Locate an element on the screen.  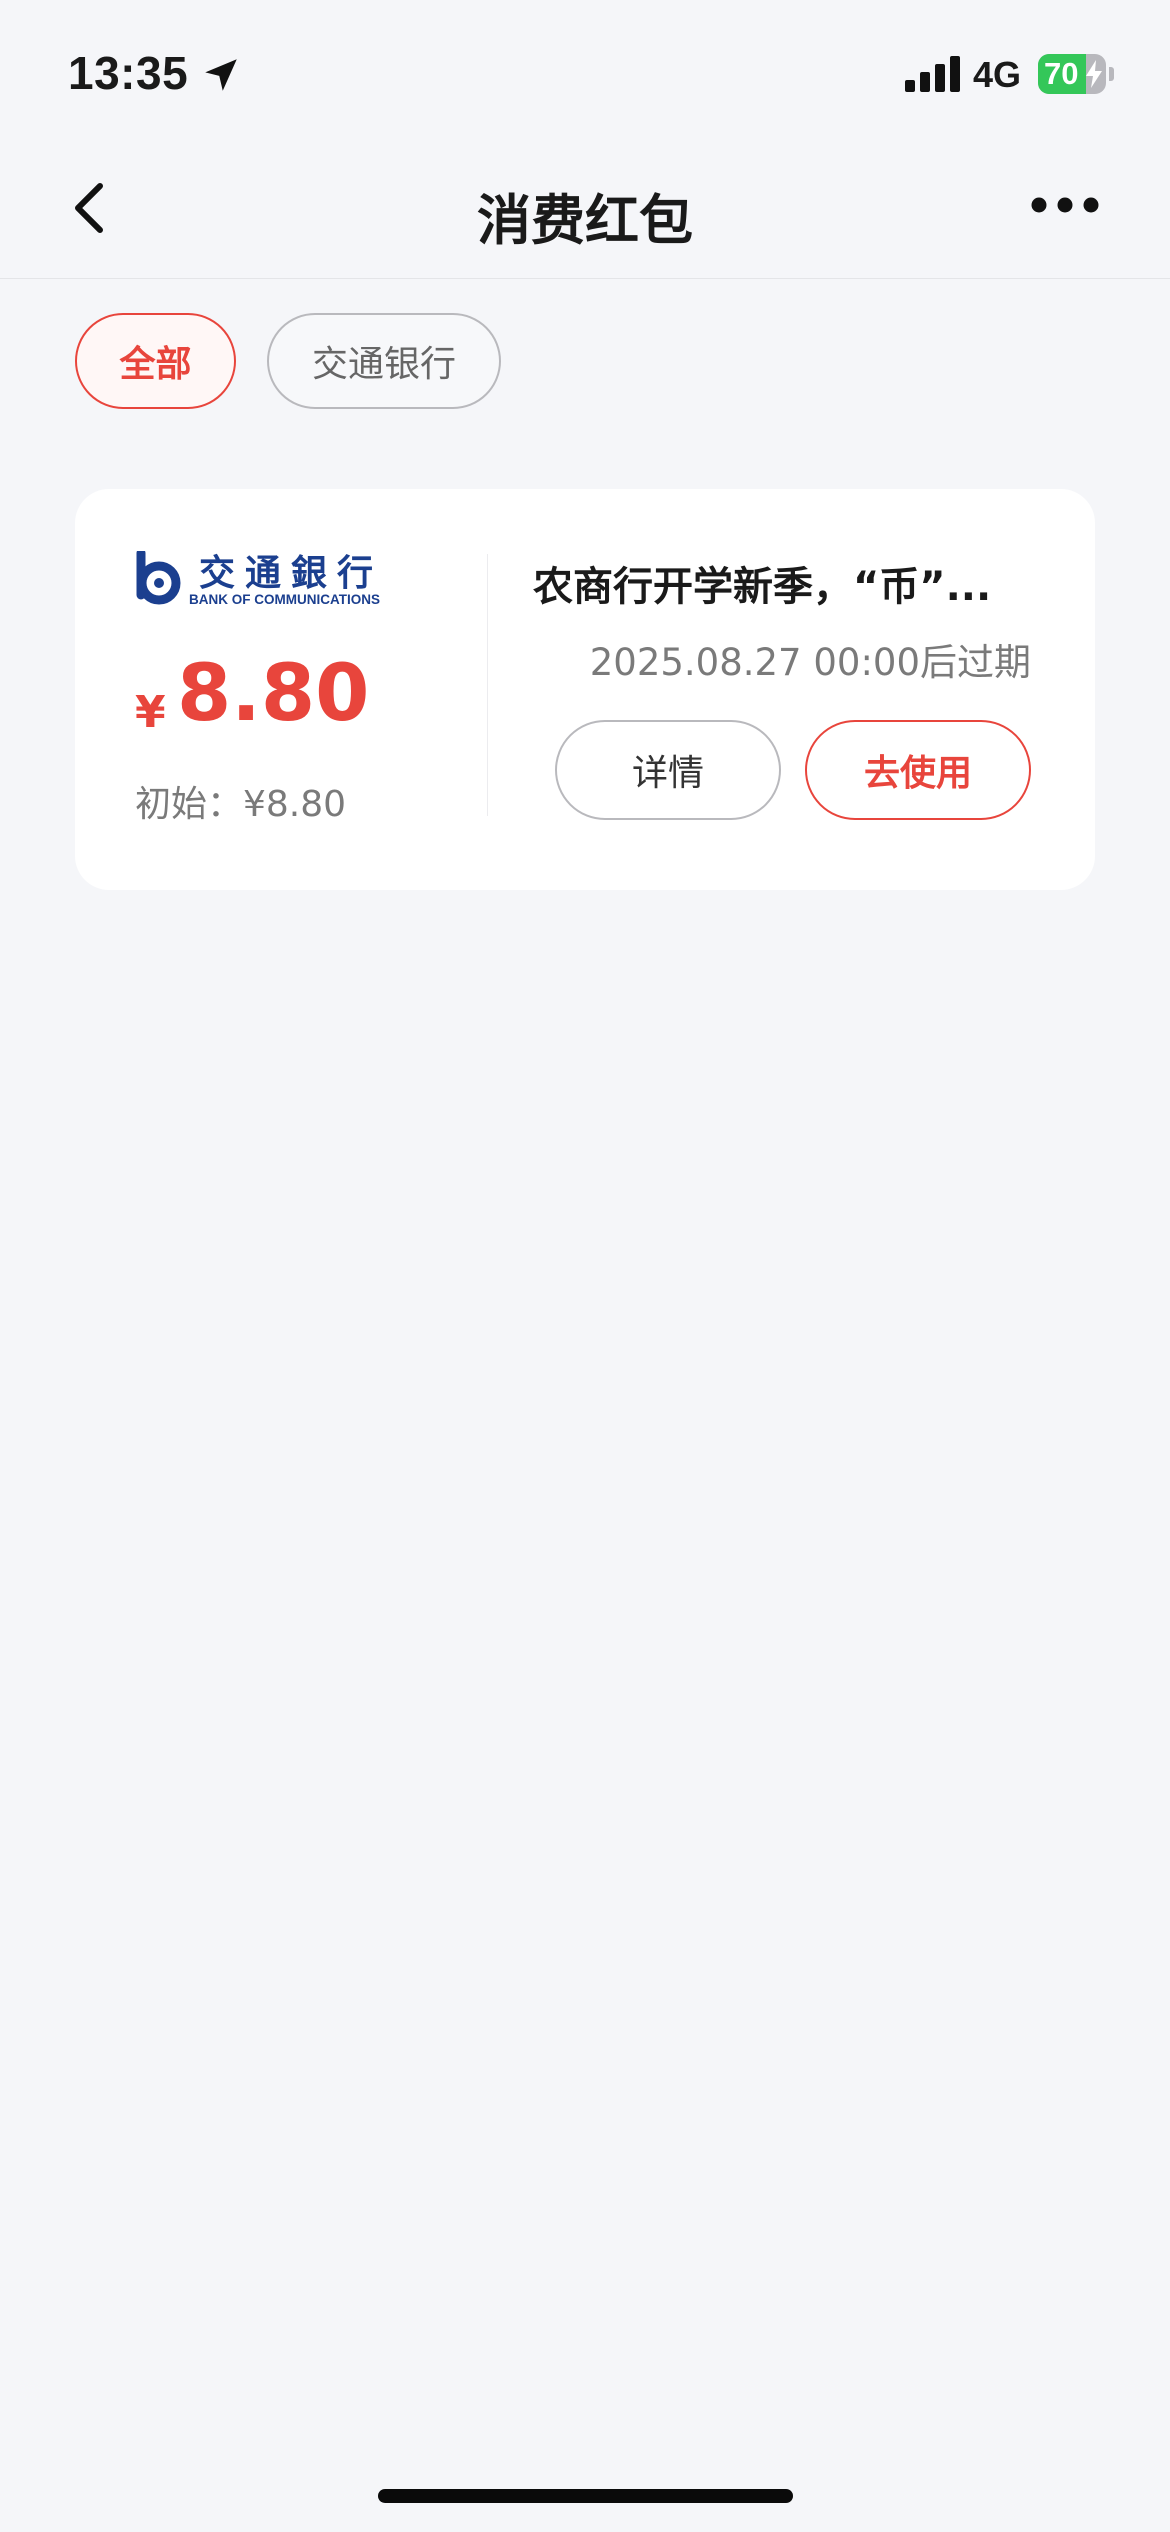
location-arrow-icon is located at coordinates (221, 75).